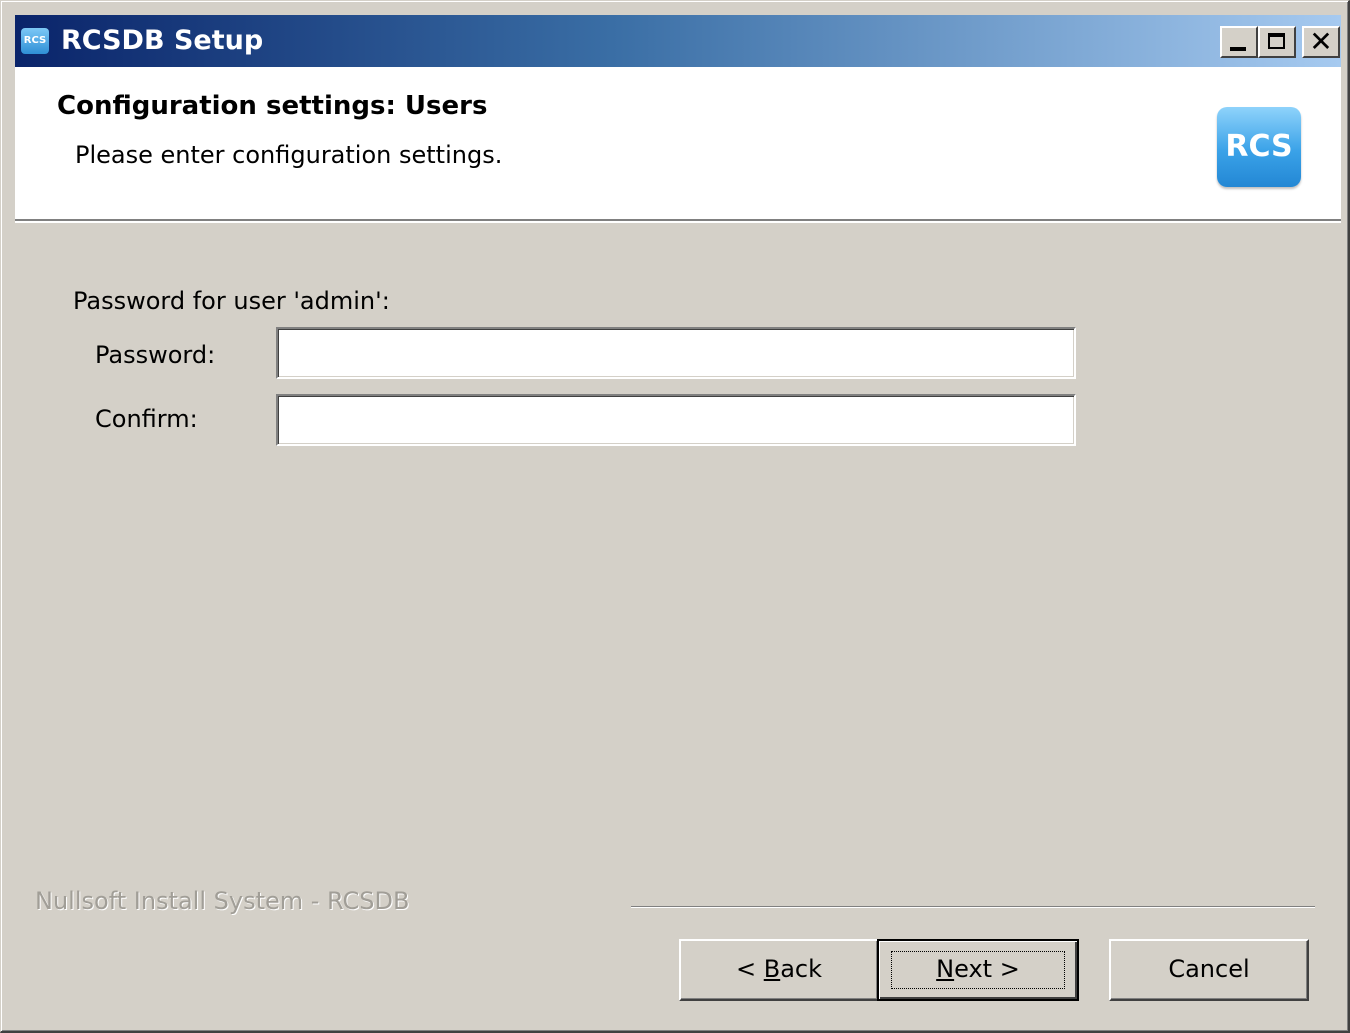  What do you see at coordinates (231, 301) in the screenshot?
I see `admin-password-group-label: Password for user 'admin':` at bounding box center [231, 301].